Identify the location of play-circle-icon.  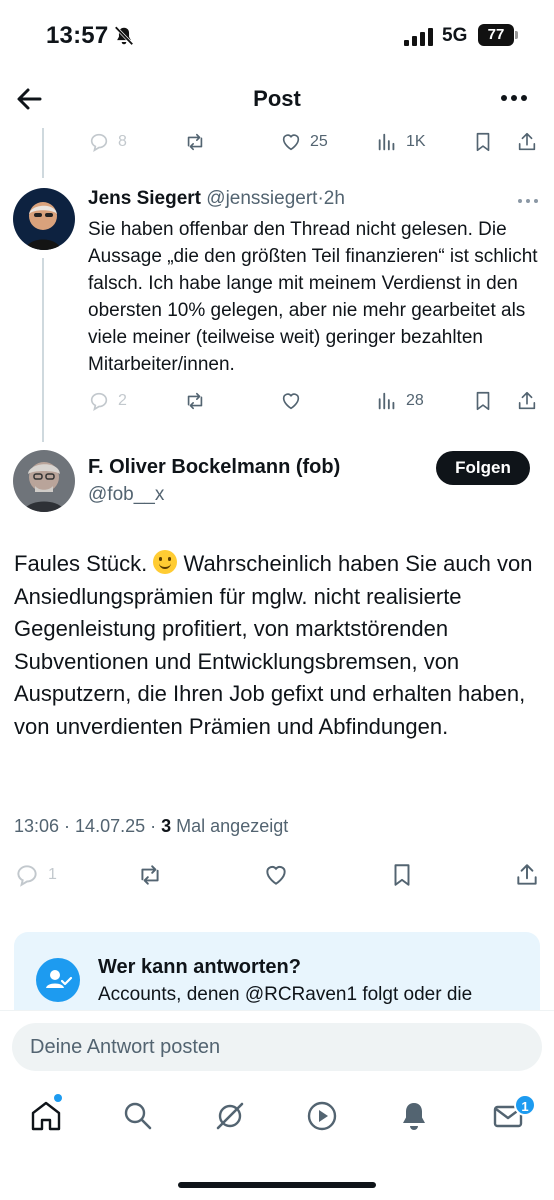
(322, 1116).